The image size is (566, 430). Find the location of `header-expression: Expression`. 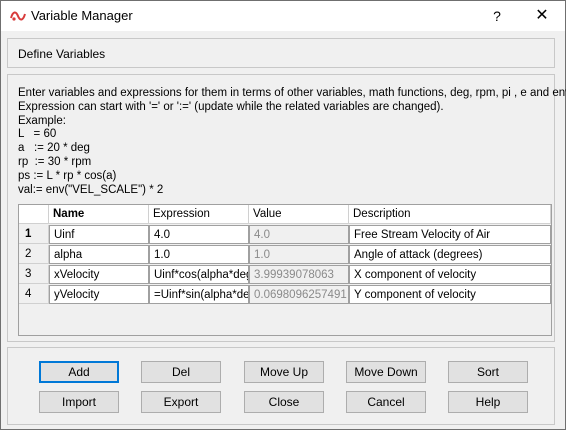

header-expression: Expression is located at coordinates (199, 214).